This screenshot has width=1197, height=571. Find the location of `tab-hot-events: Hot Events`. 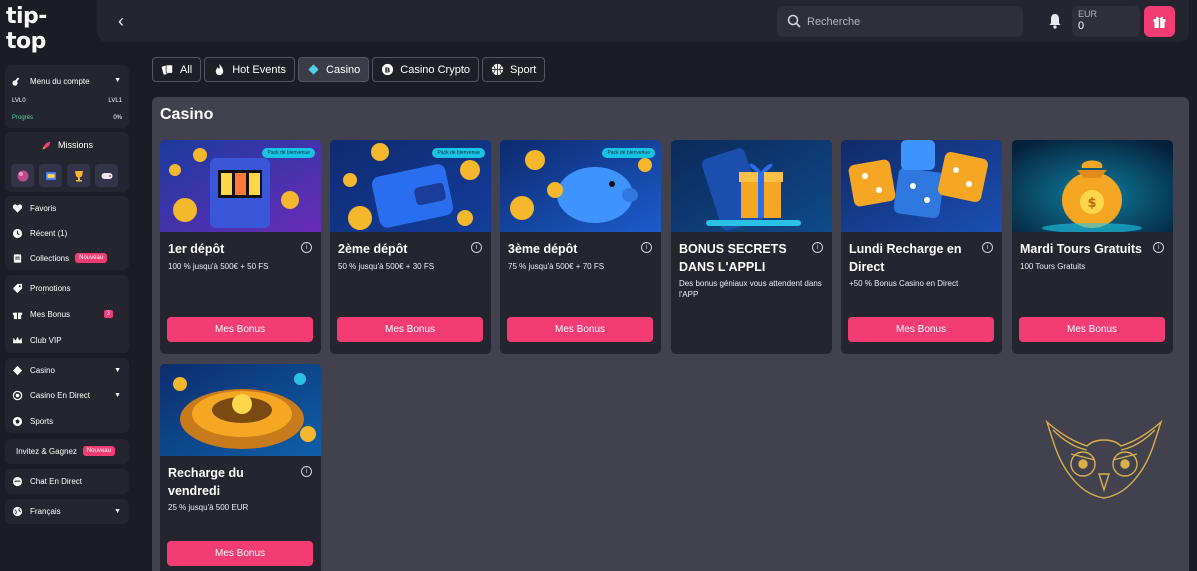

tab-hot-events: Hot Events is located at coordinates (250, 69).